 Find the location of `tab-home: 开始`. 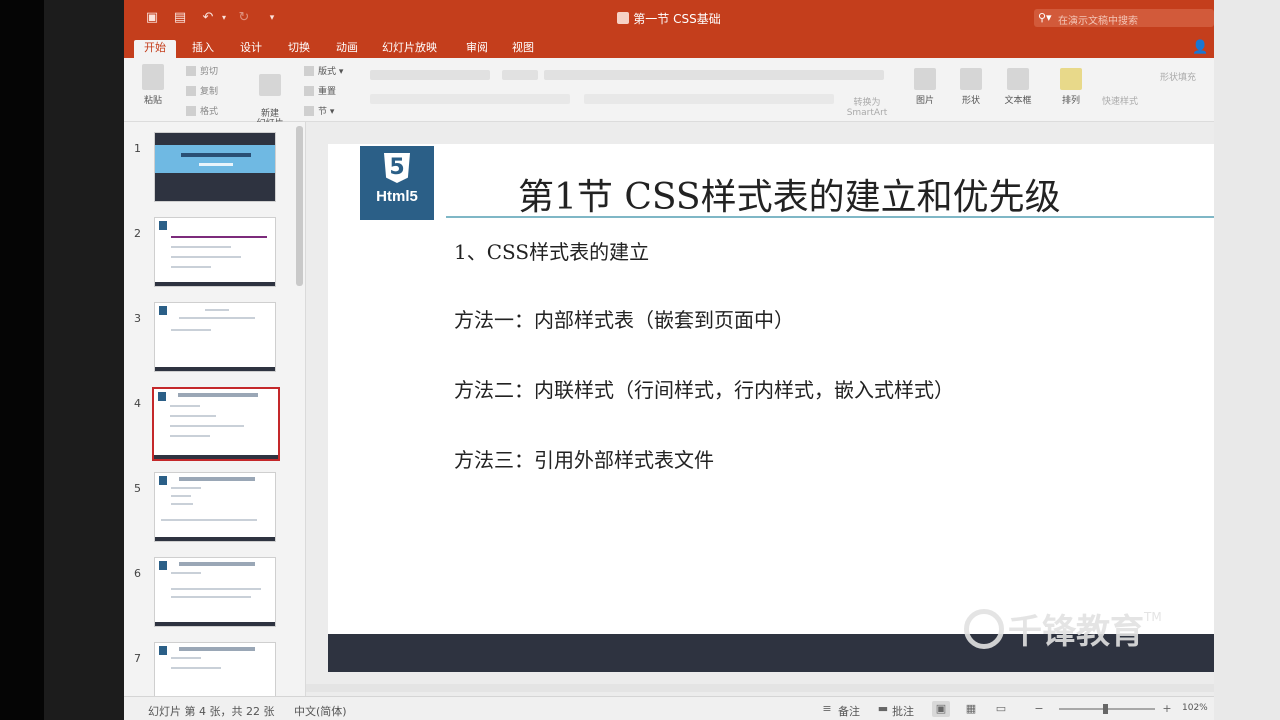

tab-home: 开始 is located at coordinates (155, 49).